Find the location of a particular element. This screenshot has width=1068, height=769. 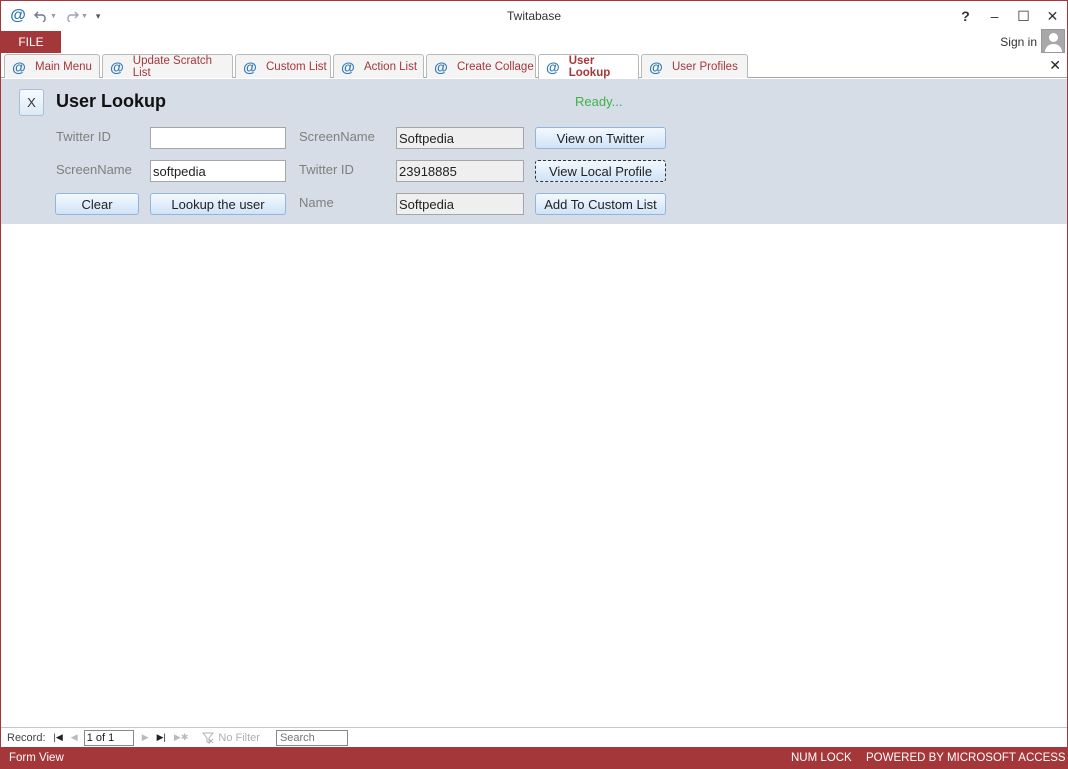

screenname-input is located at coordinates (218, 171).